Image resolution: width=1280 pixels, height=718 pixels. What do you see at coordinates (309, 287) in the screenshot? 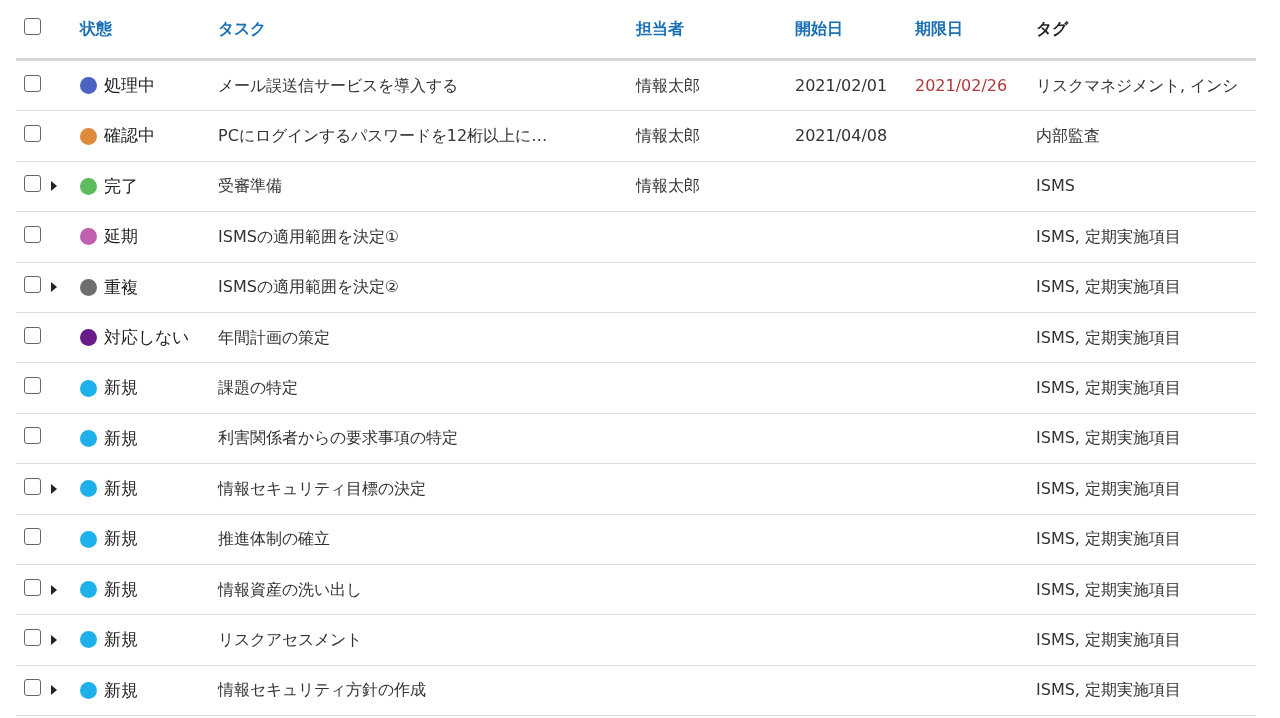
I see `task-title: ISMSの適用範囲を決定②` at bounding box center [309, 287].